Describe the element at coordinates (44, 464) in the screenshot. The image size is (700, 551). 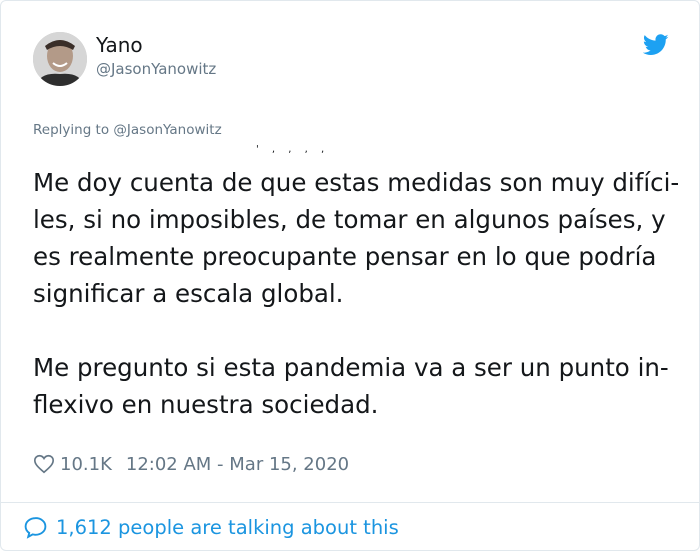
I see `heart-icon` at that location.